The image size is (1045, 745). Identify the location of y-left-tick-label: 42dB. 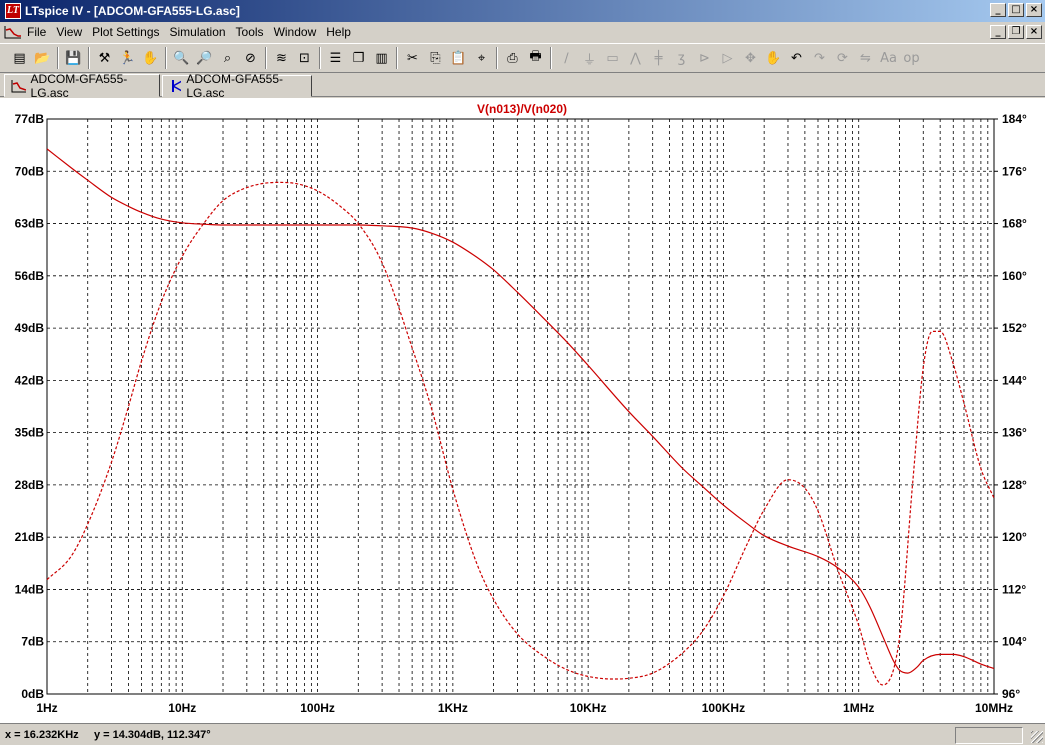
(30, 380).